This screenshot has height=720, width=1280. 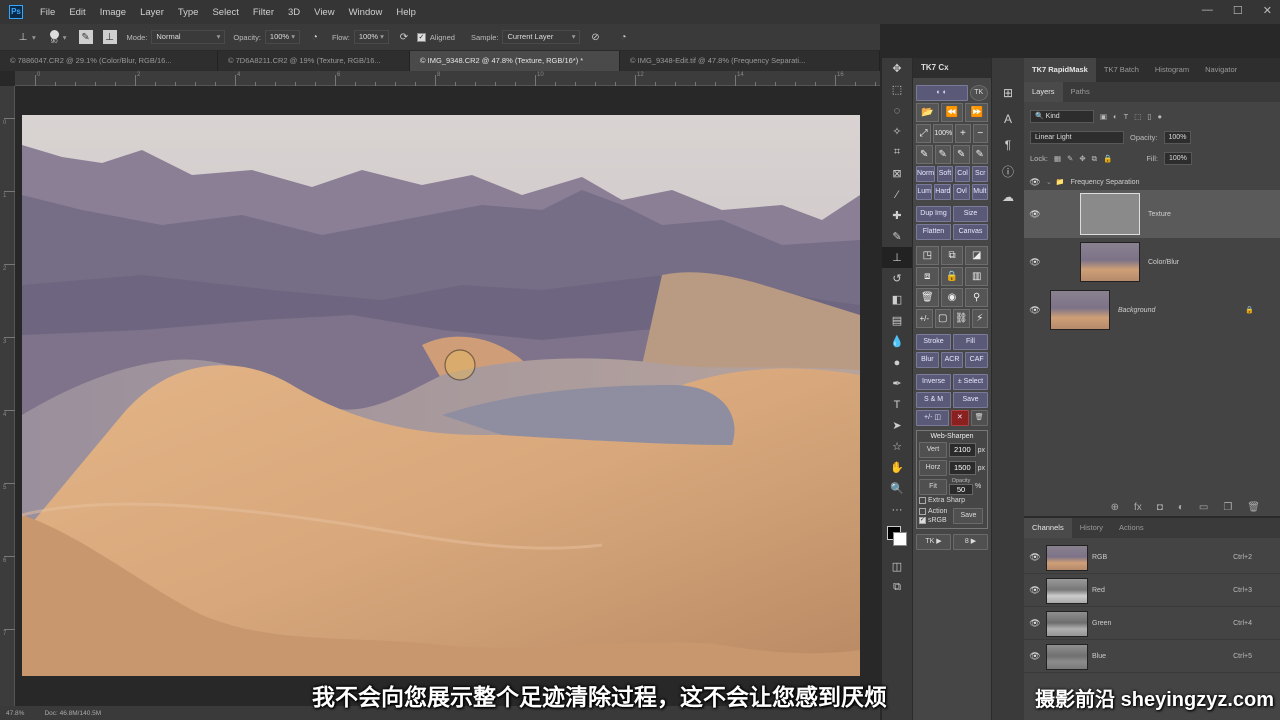 What do you see at coordinates (85, 37) in the screenshot?
I see `brush-panel-icon: ✎` at bounding box center [85, 37].